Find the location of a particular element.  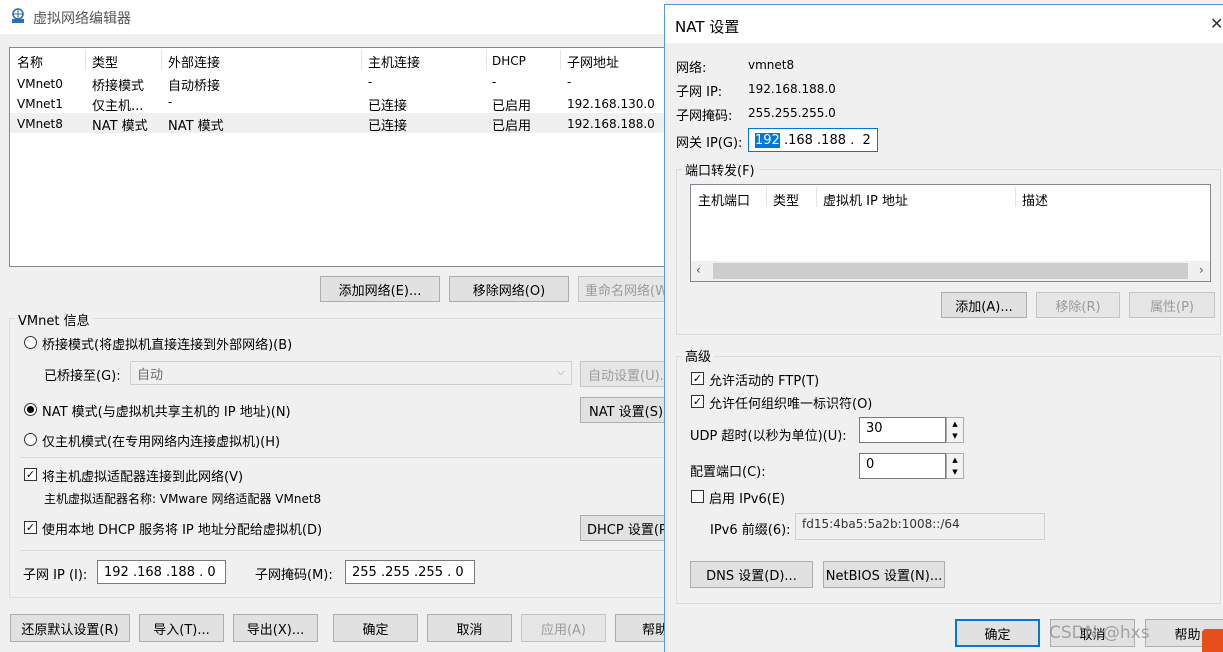

horizontal-scrollbar: ‹ › is located at coordinates (950, 271).